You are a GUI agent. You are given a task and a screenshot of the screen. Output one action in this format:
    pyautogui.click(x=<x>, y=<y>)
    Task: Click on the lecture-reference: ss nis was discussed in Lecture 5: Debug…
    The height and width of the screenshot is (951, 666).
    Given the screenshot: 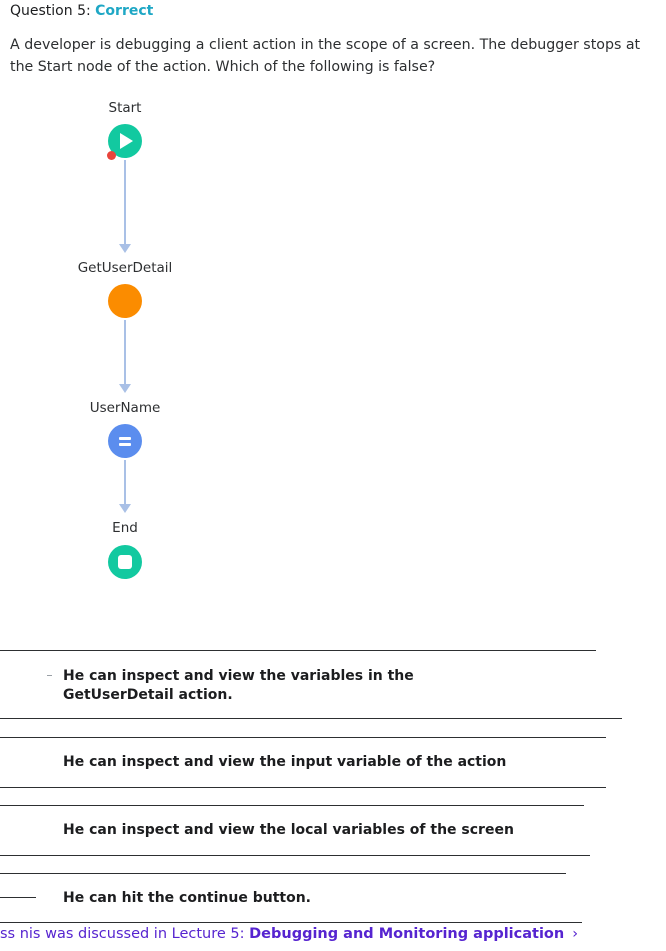 What is the action you would take?
    pyautogui.click(x=289, y=934)
    